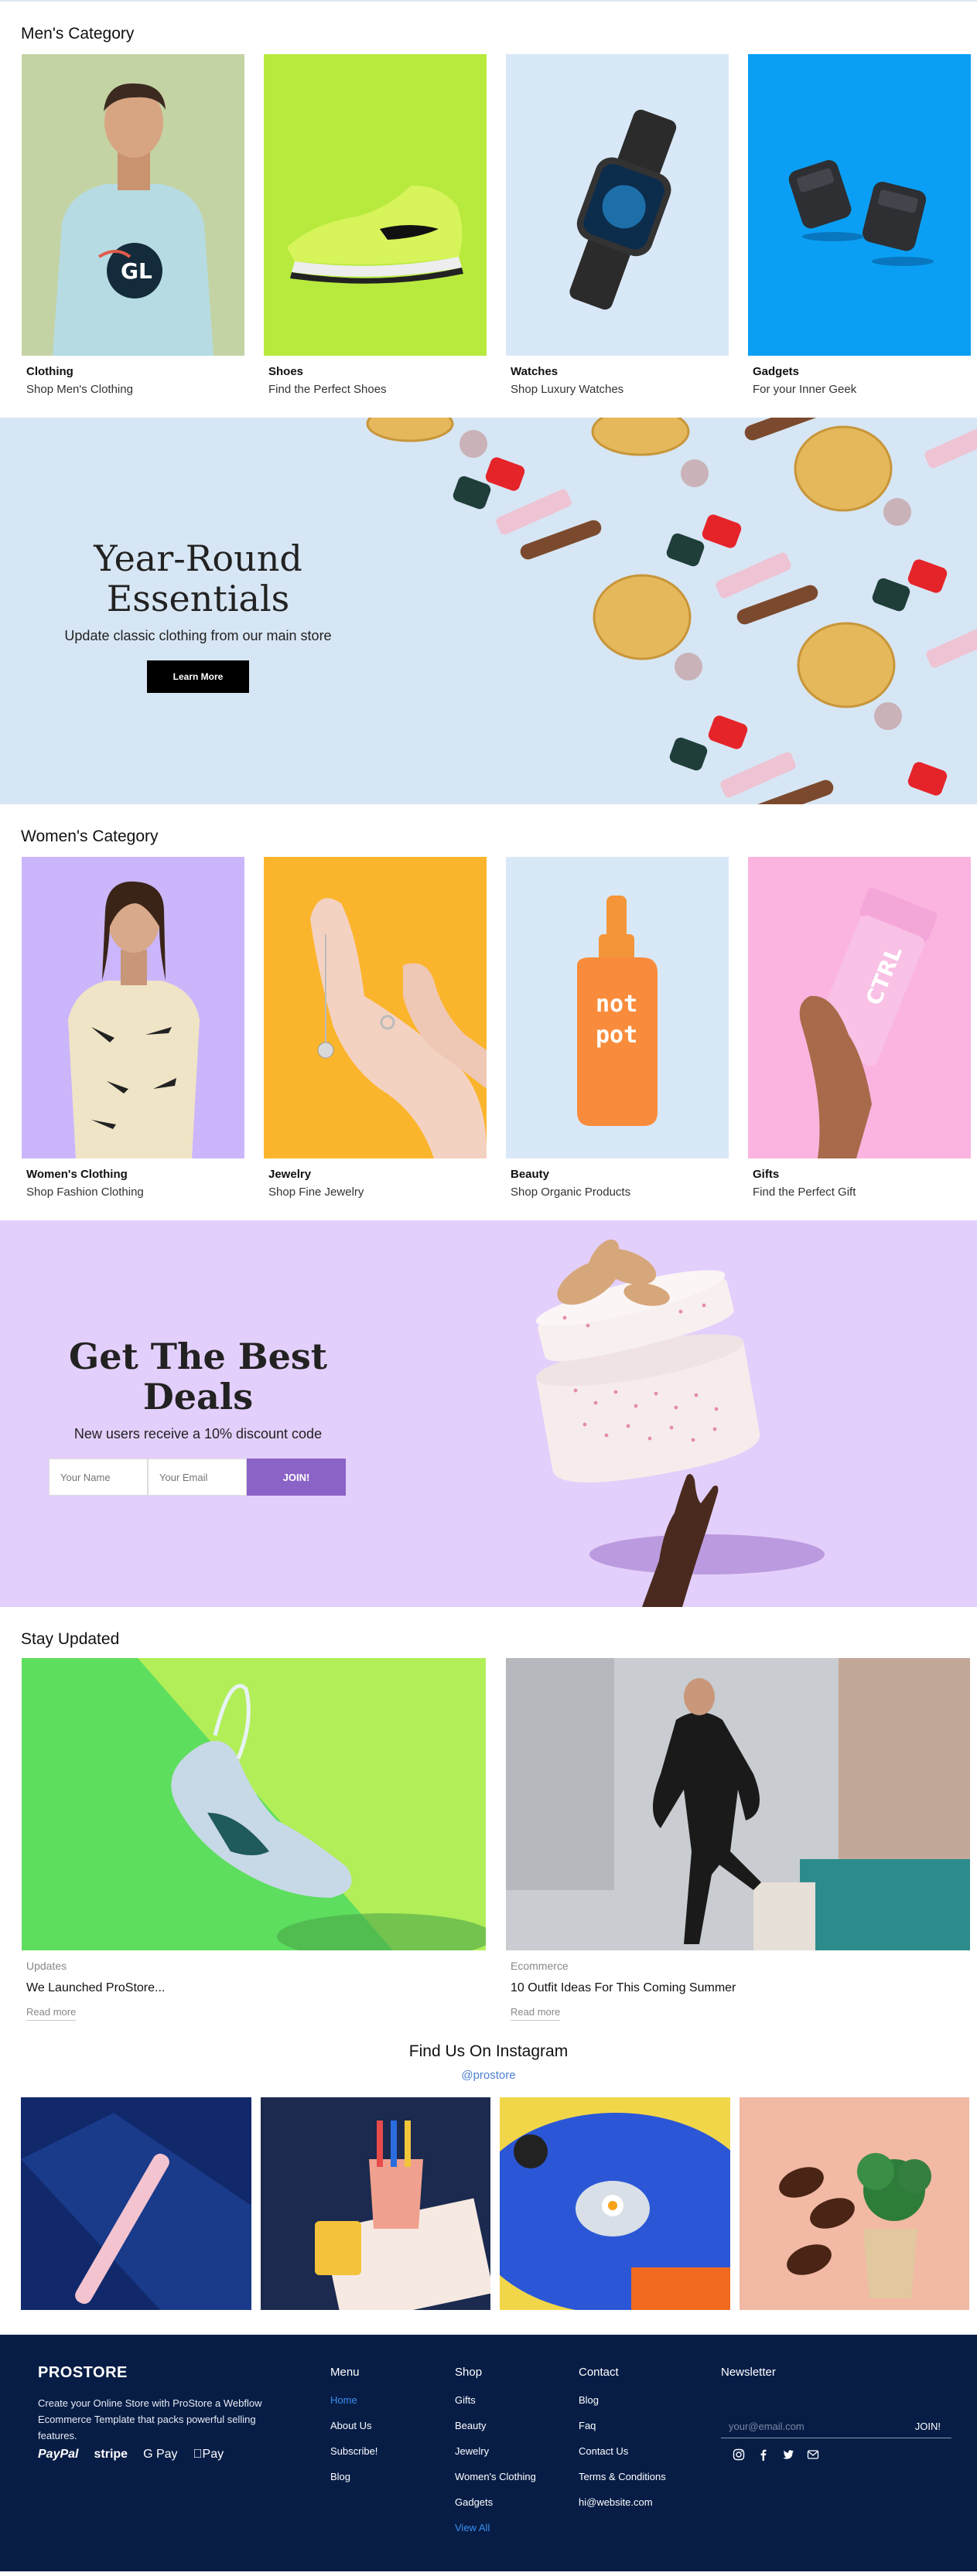  Describe the element at coordinates (617, 1174) in the screenshot. I see `category-name: Beauty` at that location.